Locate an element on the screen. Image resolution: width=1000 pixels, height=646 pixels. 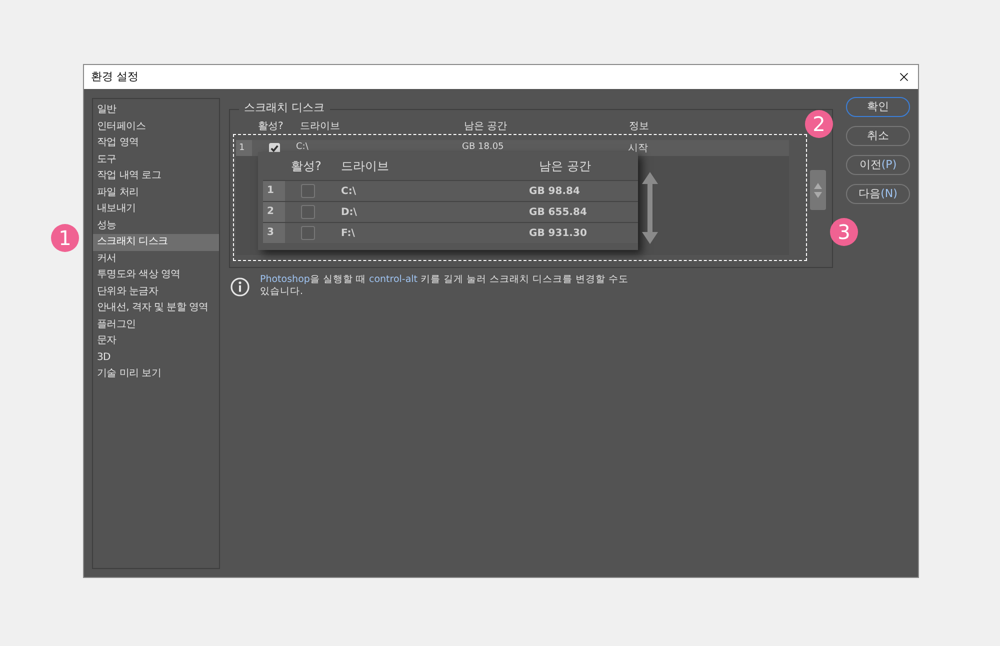
sidebar-item: 작업 내역 로그 is located at coordinates (156, 176).